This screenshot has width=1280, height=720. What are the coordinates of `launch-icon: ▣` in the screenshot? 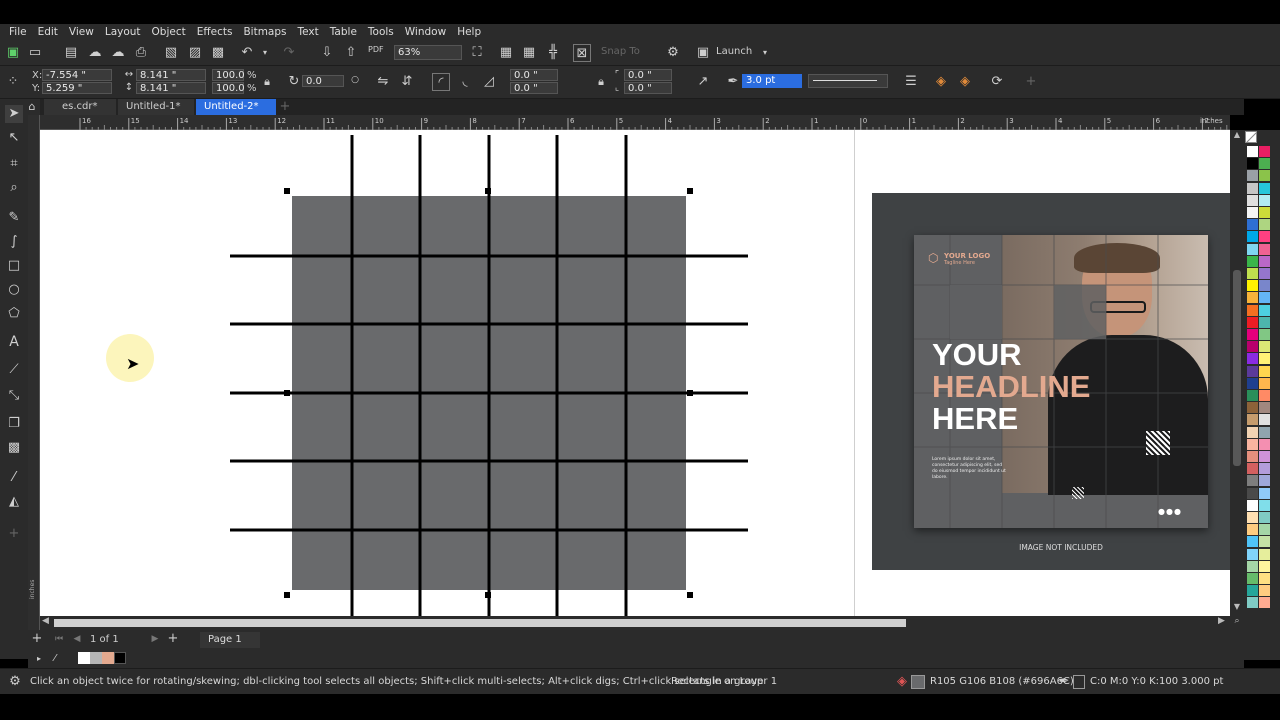 It's located at (703, 53).